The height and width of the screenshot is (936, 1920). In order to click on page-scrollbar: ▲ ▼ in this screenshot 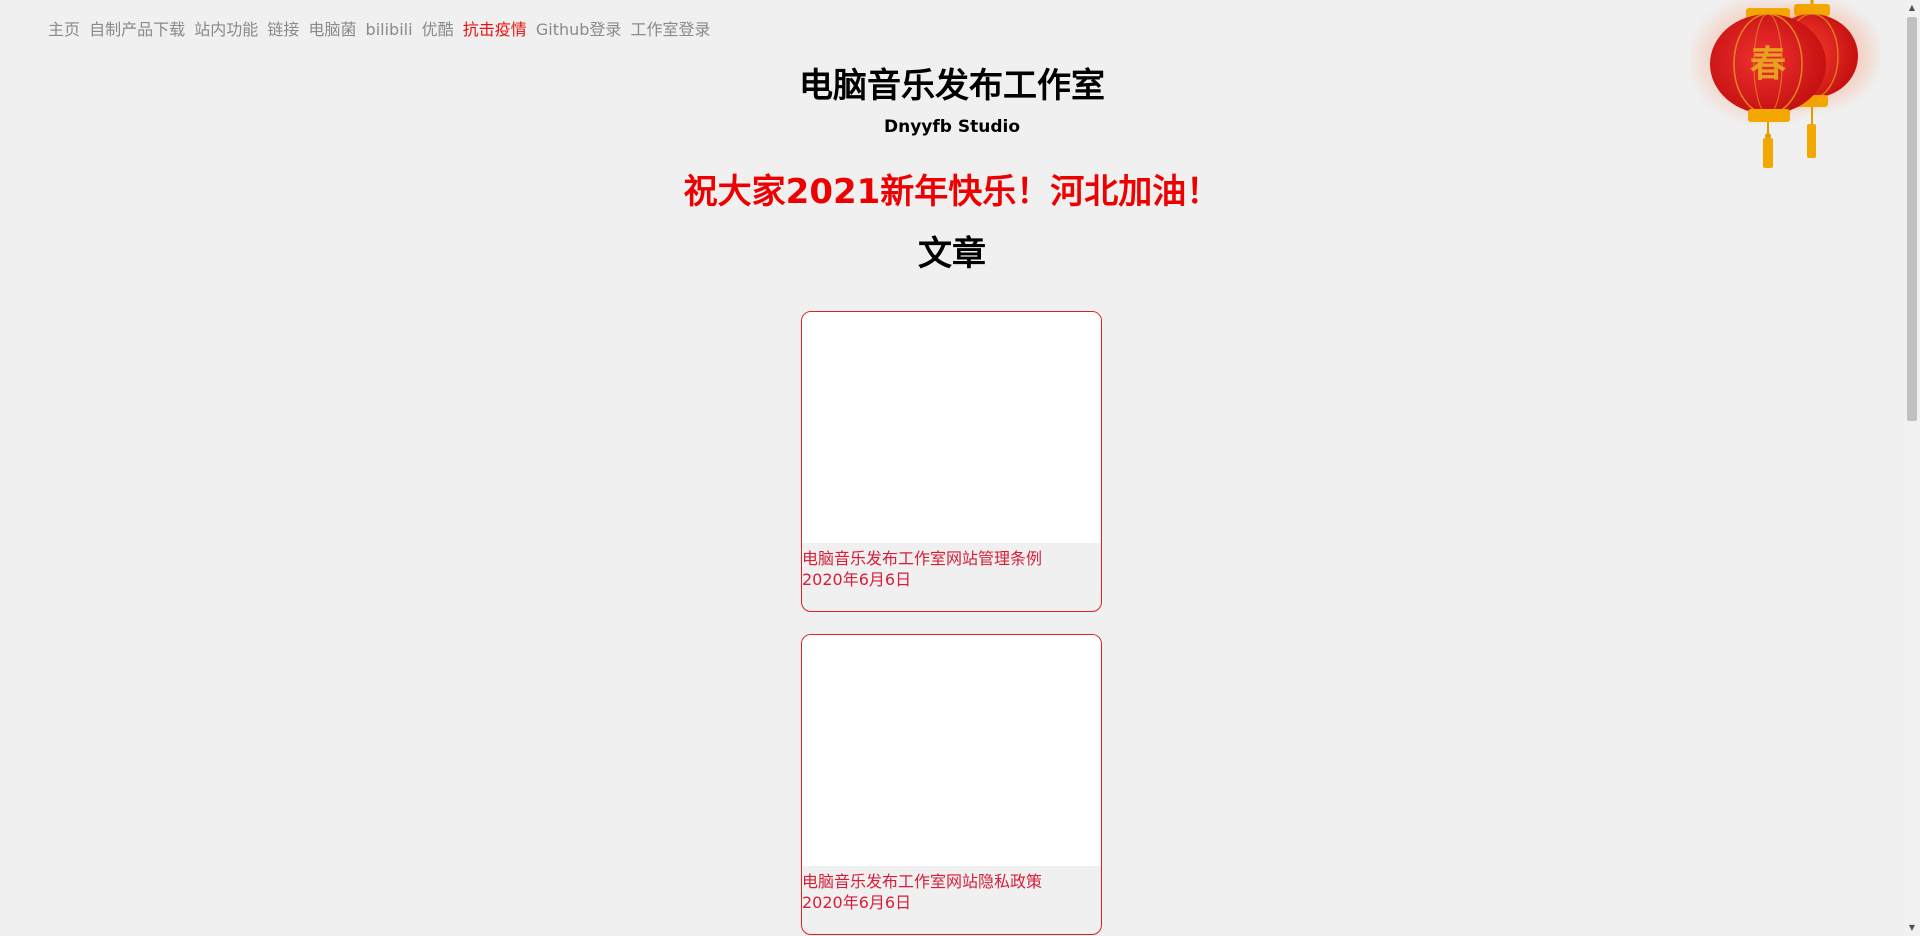, I will do `click(1912, 468)`.